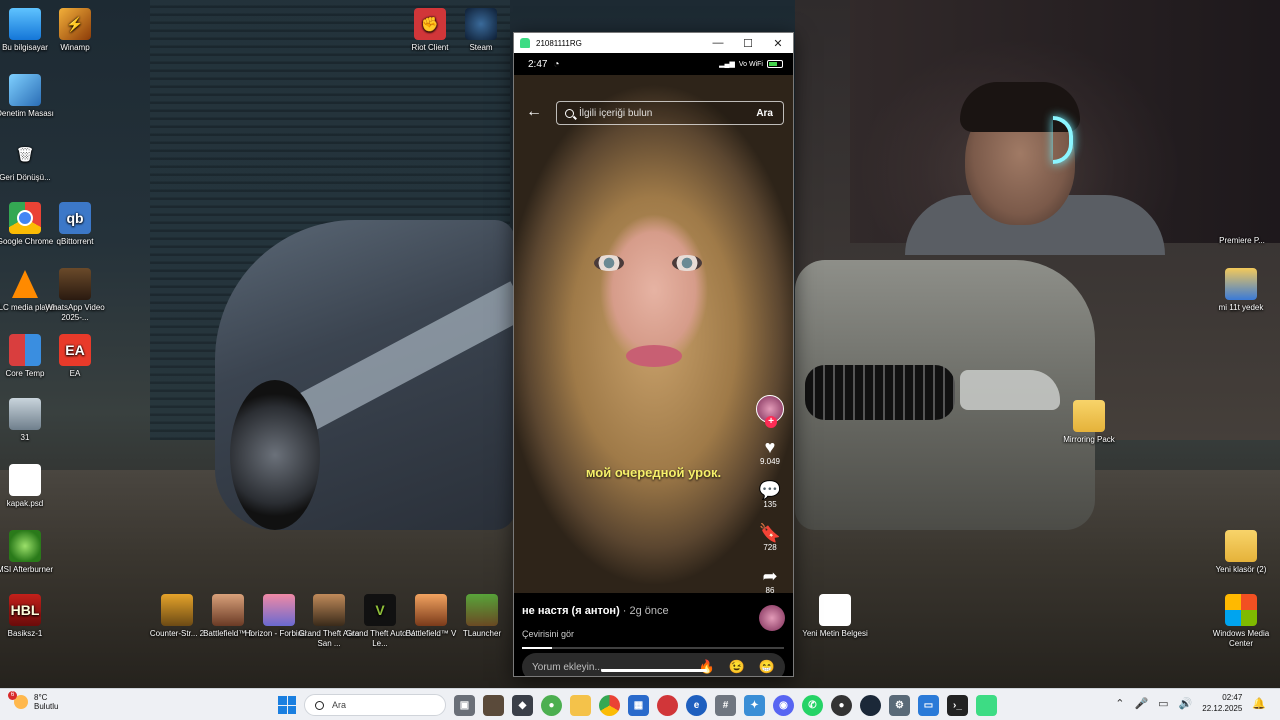 The width and height of the screenshot is (1280, 720). What do you see at coordinates (464, 705) in the screenshot?
I see `task-view-icon: ▣` at bounding box center [464, 705].